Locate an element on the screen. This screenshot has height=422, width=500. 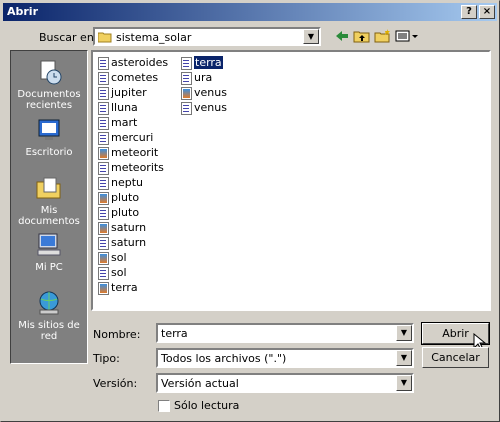
new-folder-icon is located at coordinates (383, 37).